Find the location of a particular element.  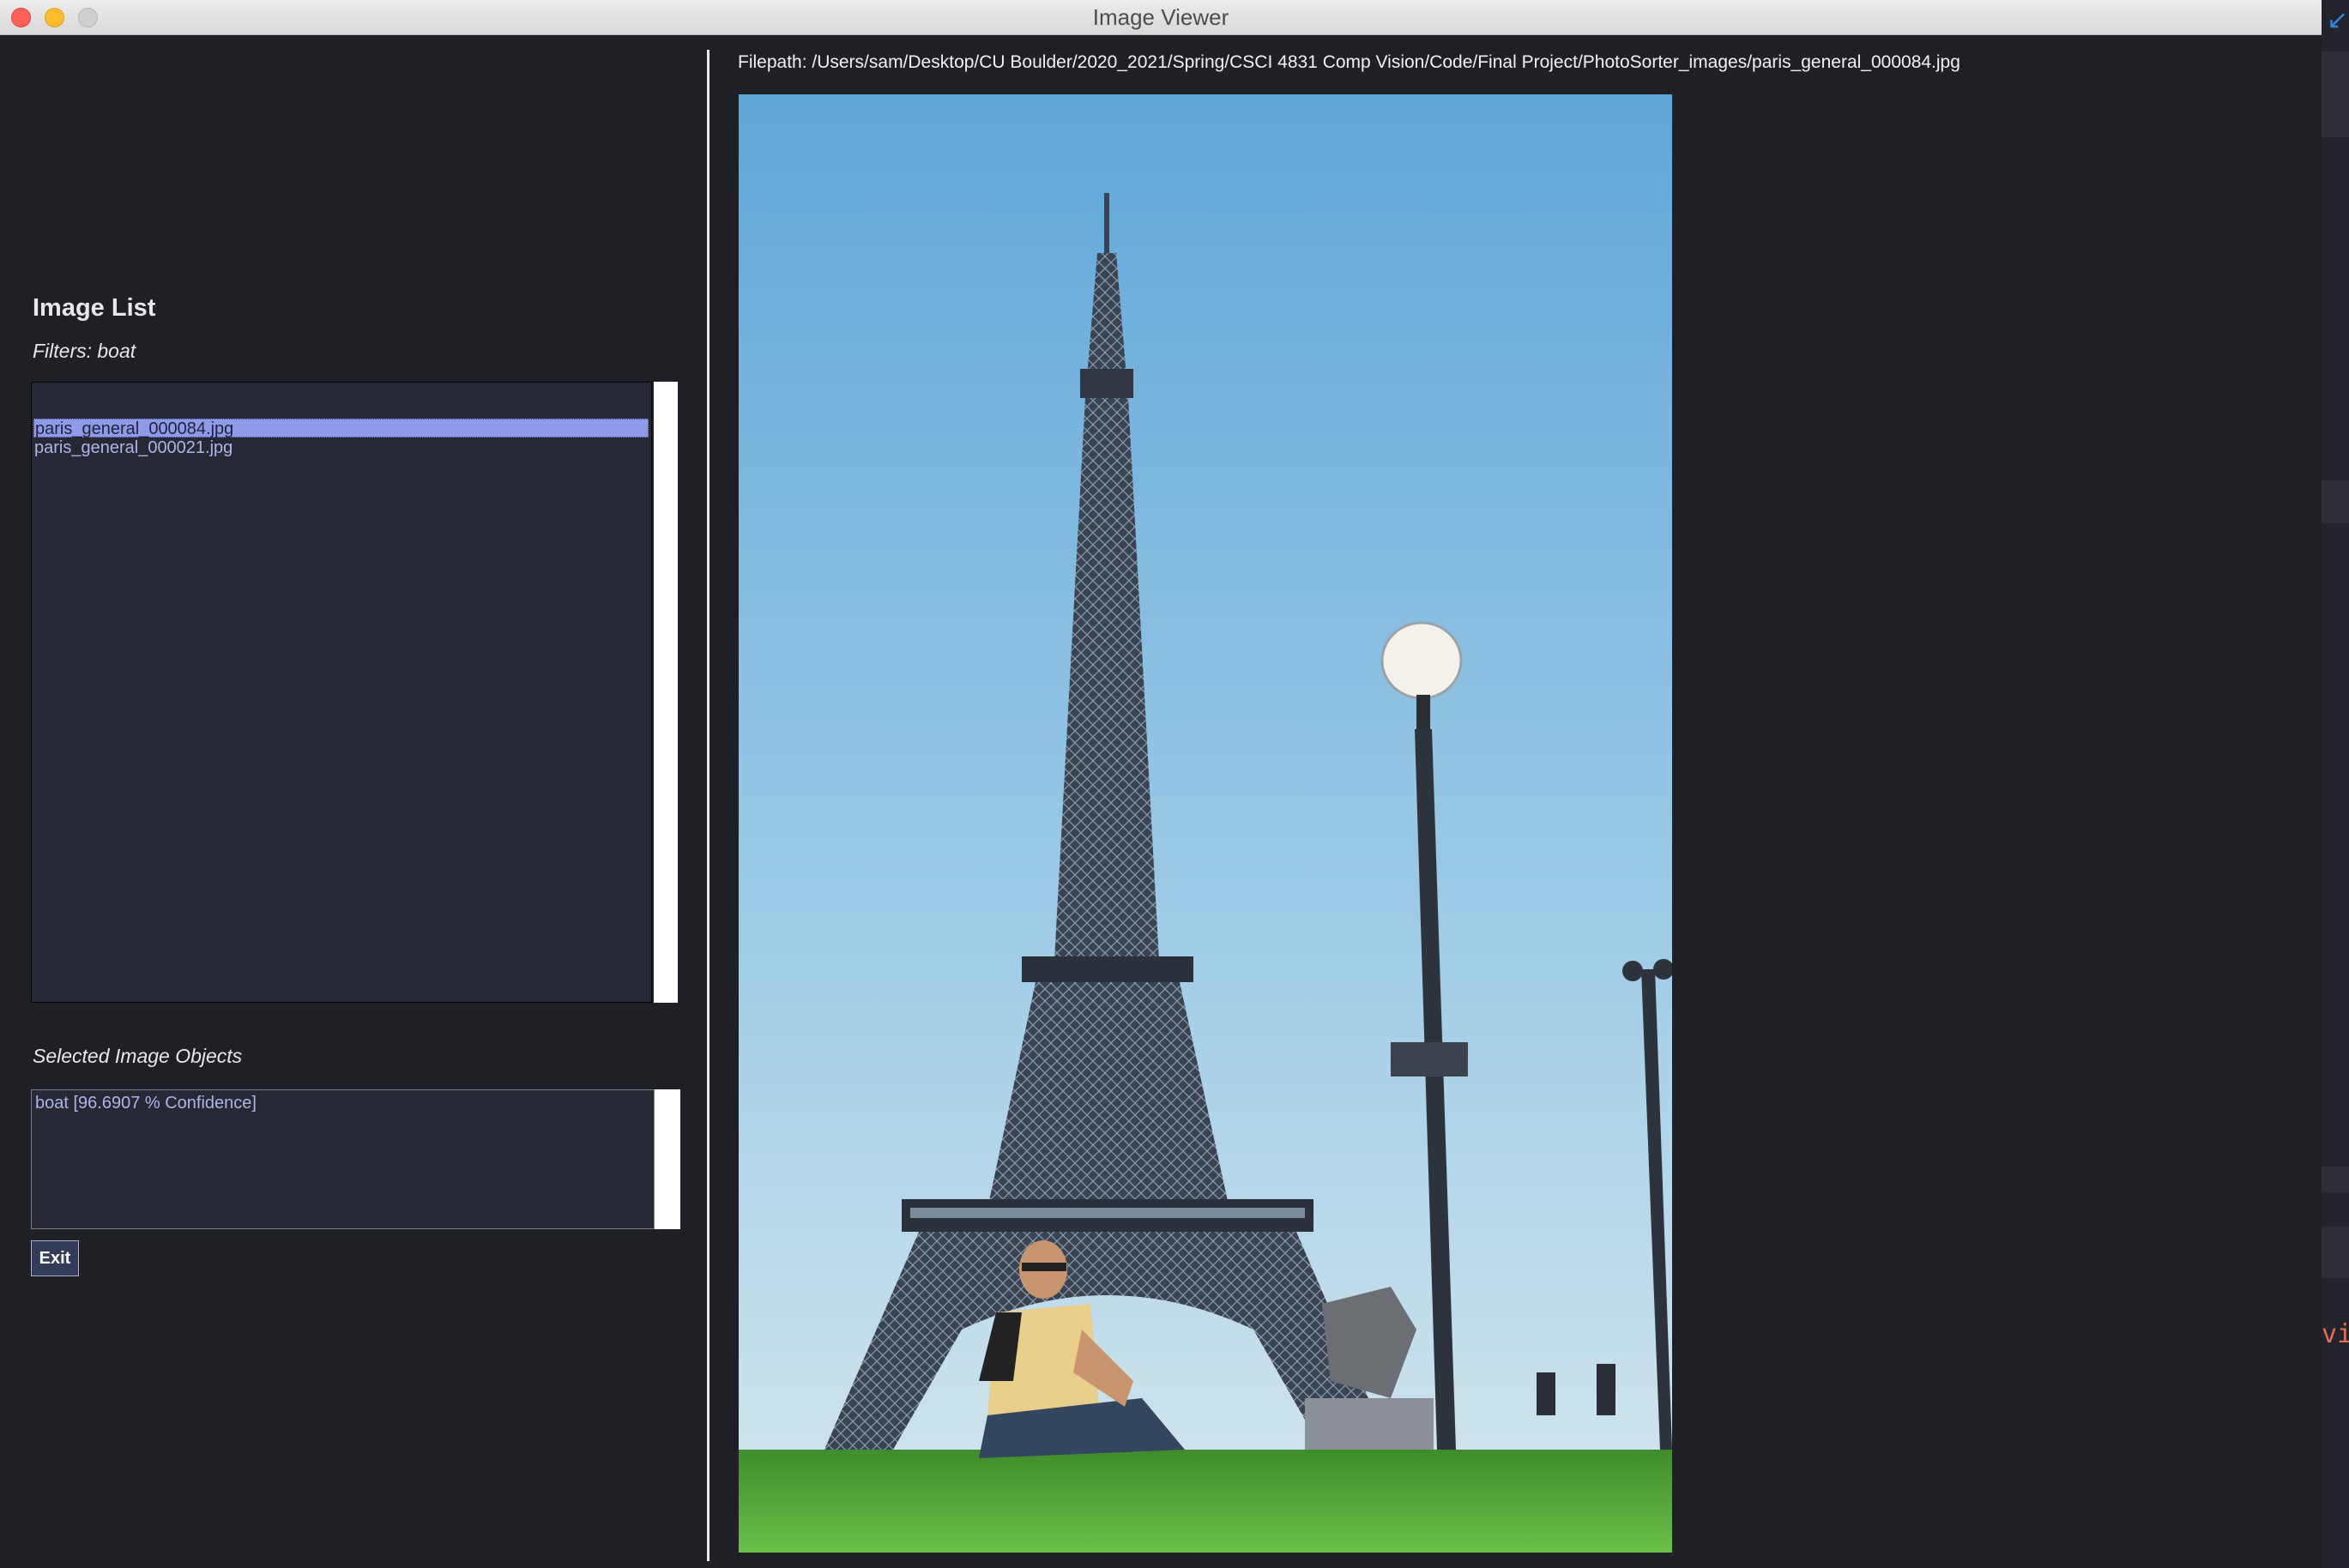

objects-textbox: boat [96.6907 % Confidence] is located at coordinates (343, 1159).